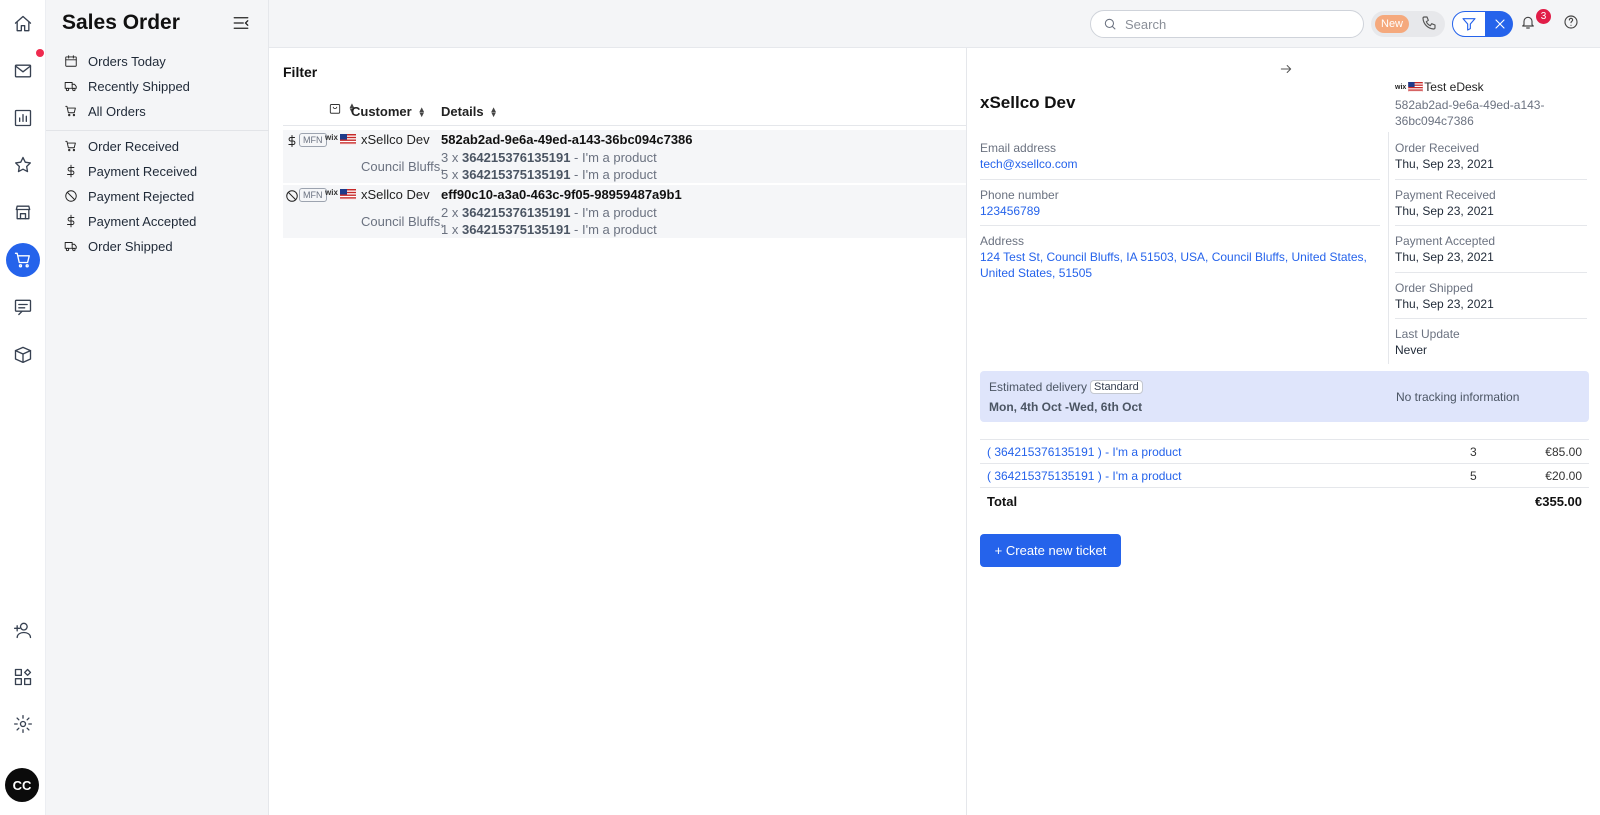 The height and width of the screenshot is (815, 1600). I want to click on clear-filter-button, so click(1499, 24).